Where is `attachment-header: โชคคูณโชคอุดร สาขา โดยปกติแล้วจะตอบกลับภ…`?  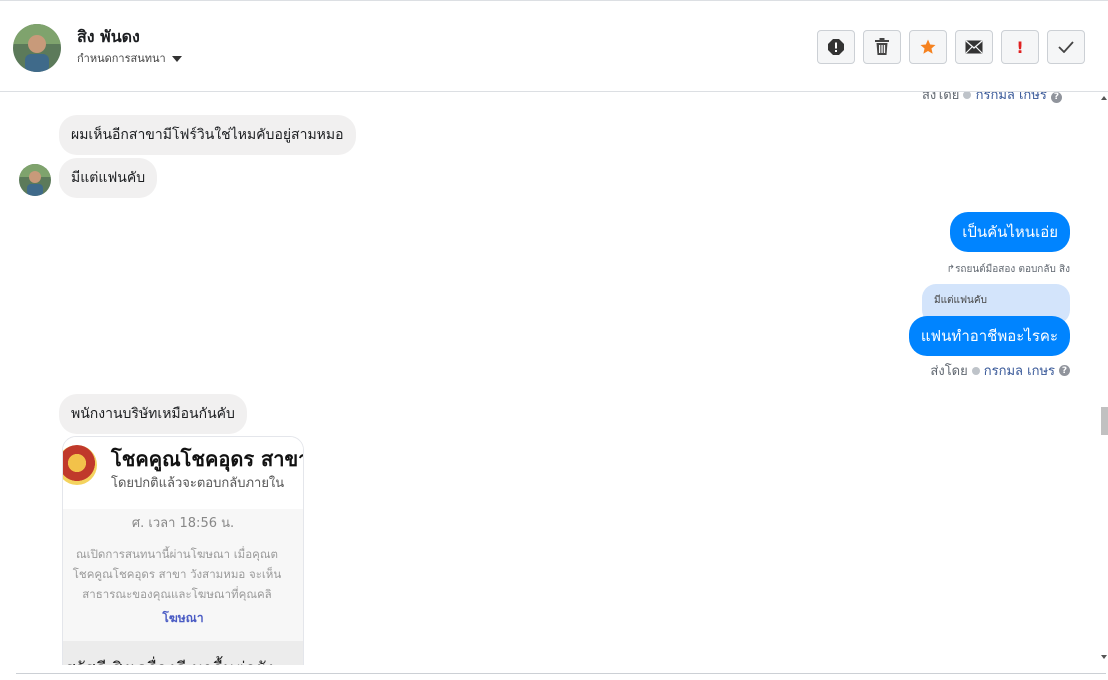 attachment-header: โชคคูณโชคอุดร สาขา โดยปกติแล้วจะตอบกลับภ… is located at coordinates (183, 473).